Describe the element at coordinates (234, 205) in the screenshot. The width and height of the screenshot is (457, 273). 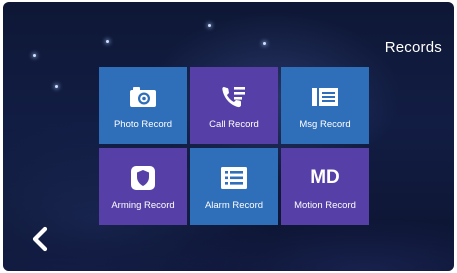
I see `tile-label: Alarm Record` at that location.